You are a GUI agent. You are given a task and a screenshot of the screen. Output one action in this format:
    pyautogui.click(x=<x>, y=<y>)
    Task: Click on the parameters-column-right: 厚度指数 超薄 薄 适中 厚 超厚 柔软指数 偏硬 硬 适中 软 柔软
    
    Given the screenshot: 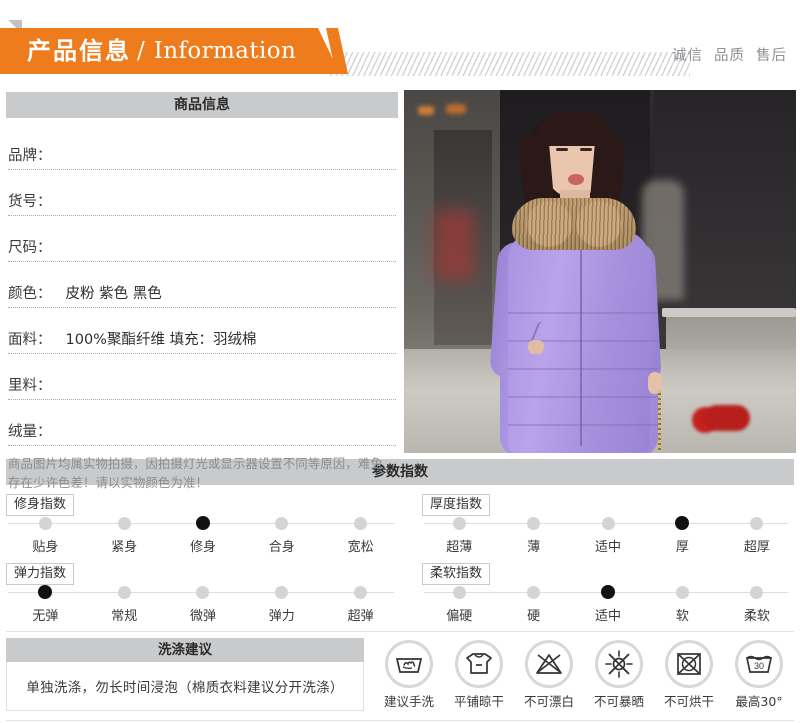 What is the action you would take?
    pyautogui.click(x=597, y=556)
    